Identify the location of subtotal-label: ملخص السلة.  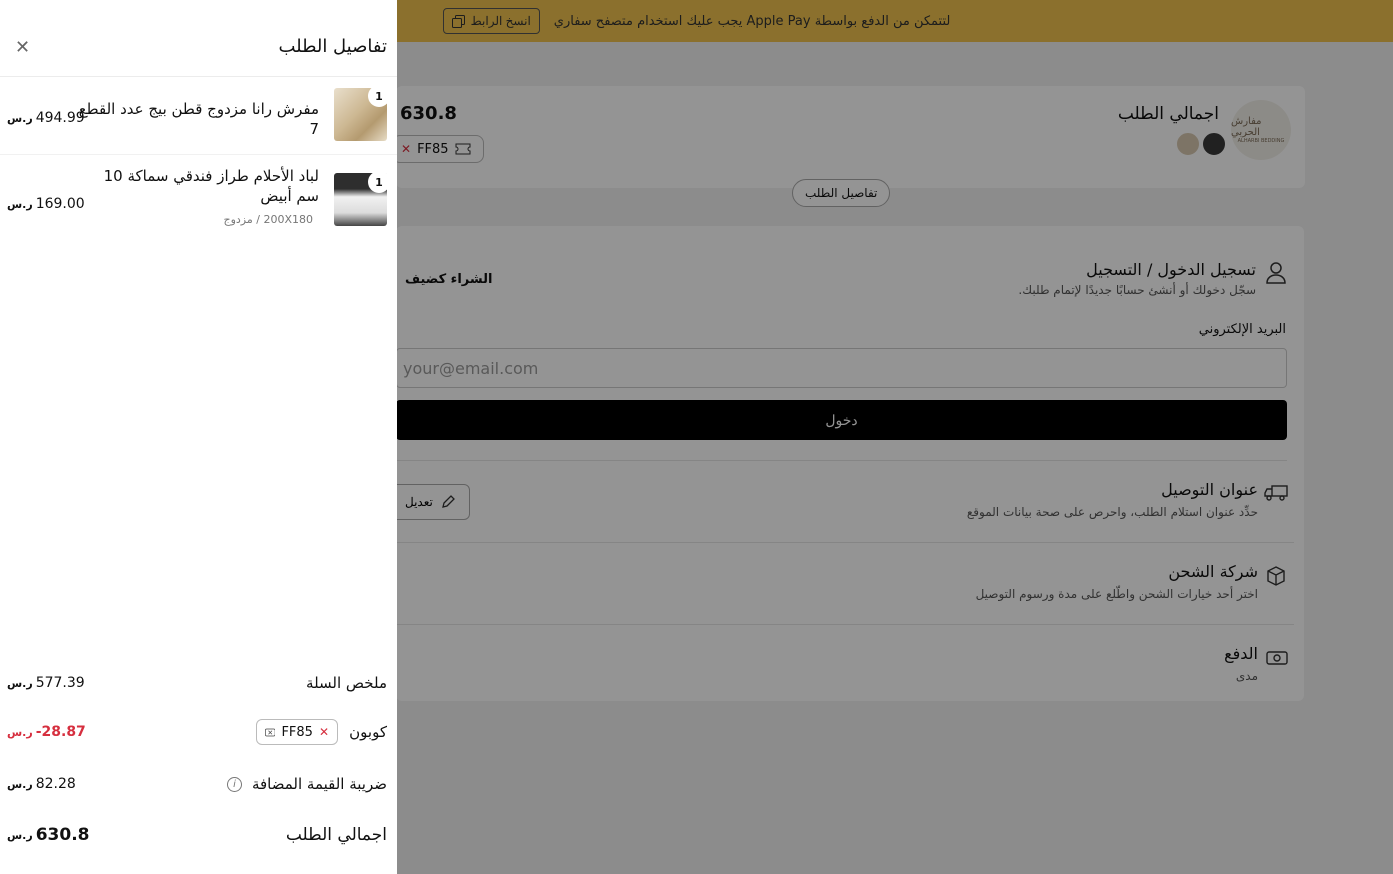
(346, 683).